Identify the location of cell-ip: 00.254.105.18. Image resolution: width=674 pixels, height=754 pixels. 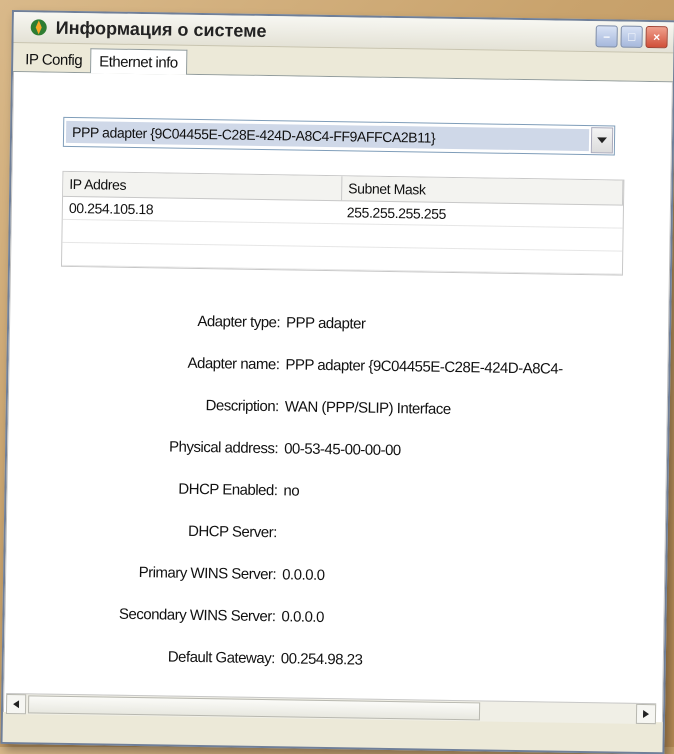
(202, 210).